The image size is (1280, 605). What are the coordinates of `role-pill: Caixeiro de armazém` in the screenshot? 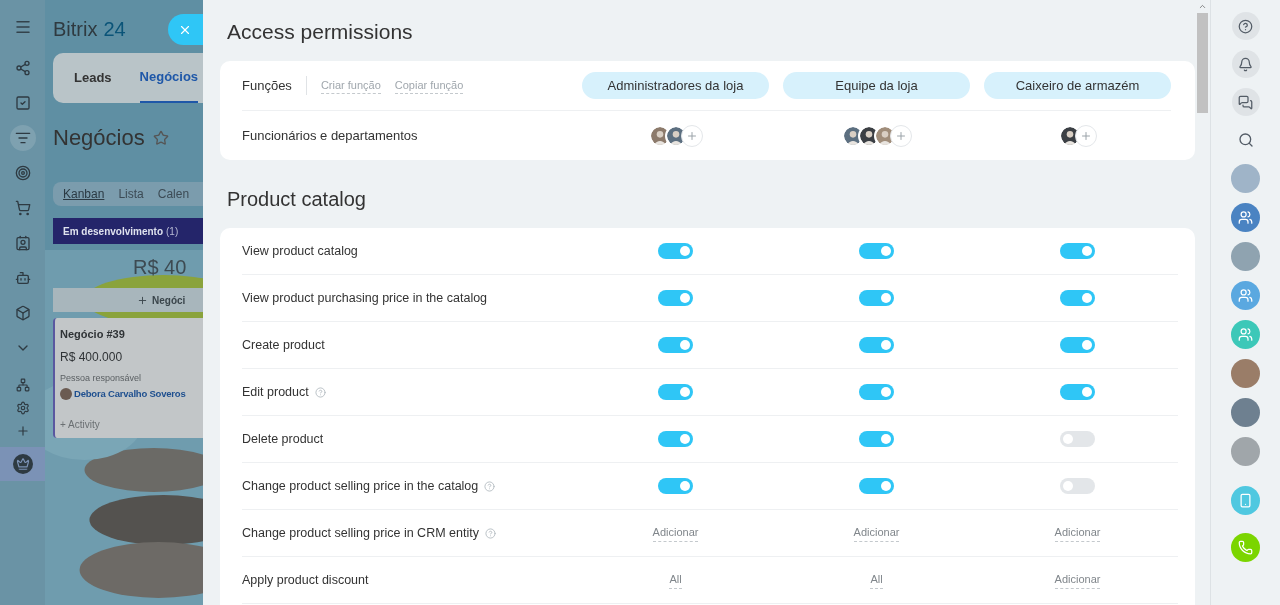 It's located at (1077, 85).